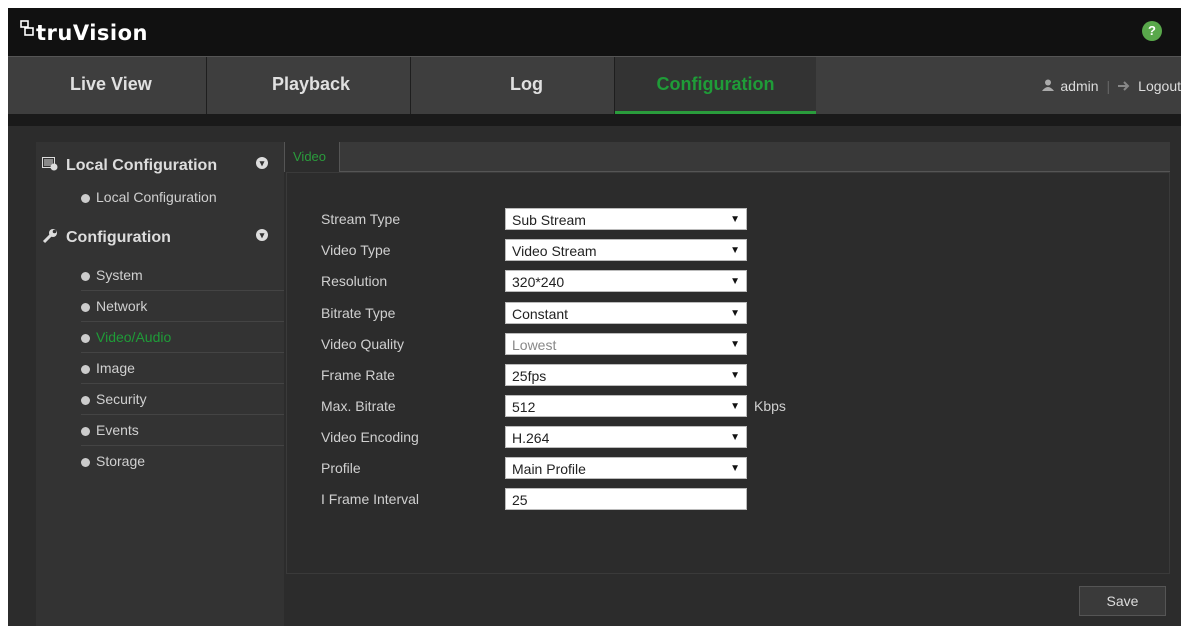  What do you see at coordinates (134, 337) in the screenshot?
I see `sidebar-item-label: Video/Audio` at bounding box center [134, 337].